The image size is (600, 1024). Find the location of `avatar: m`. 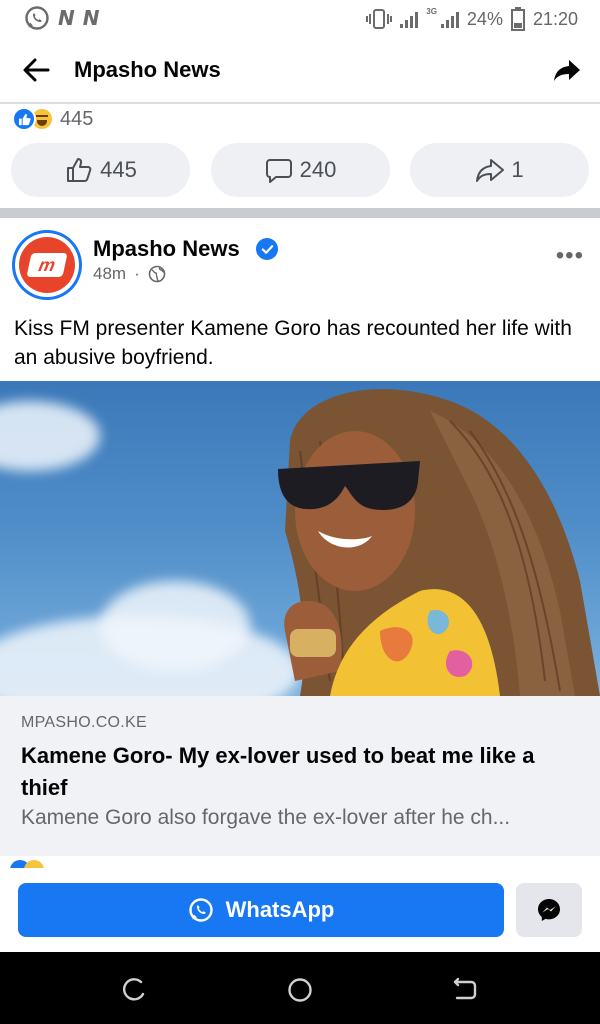

avatar: m is located at coordinates (47, 265).